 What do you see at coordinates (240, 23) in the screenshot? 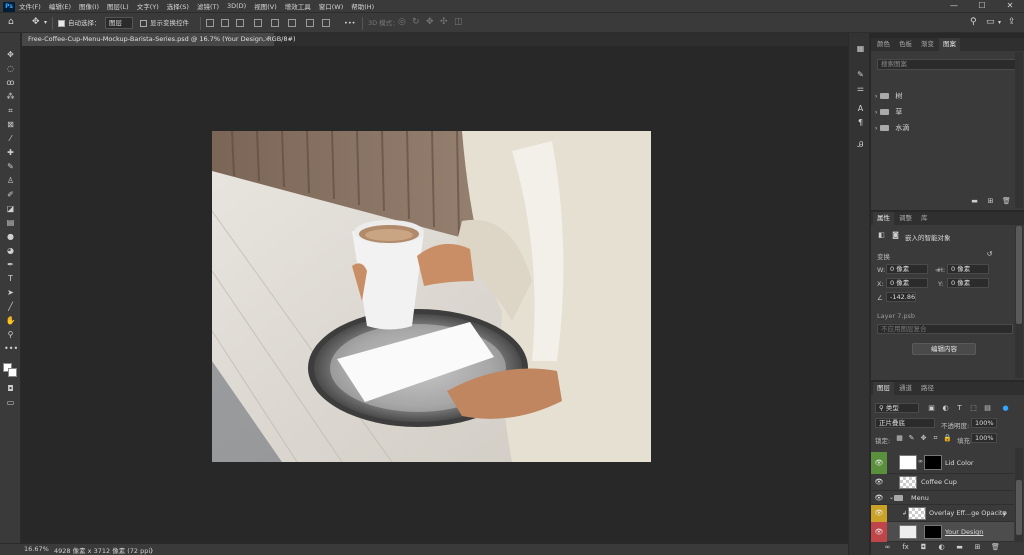
I see `align-right-icon` at bounding box center [240, 23].